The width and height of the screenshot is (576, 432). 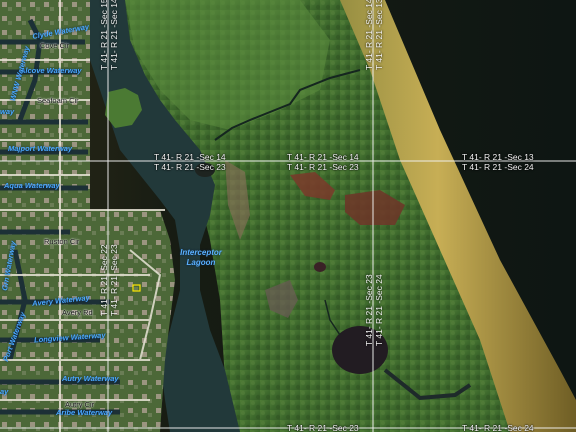 I want to click on section-label-vertical: T 41- R 21 -Sec 24, so click(x=379, y=310).